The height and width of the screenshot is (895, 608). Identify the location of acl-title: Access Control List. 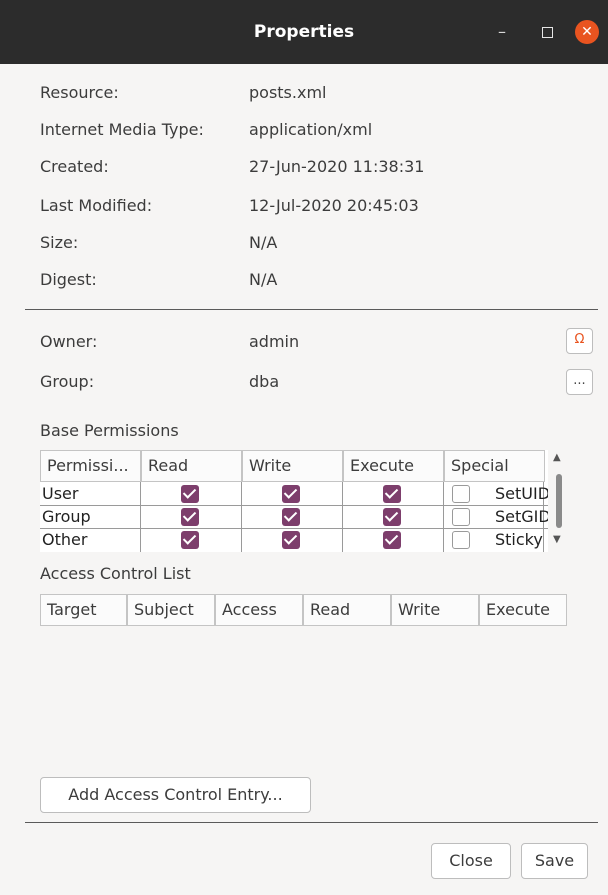
(115, 573).